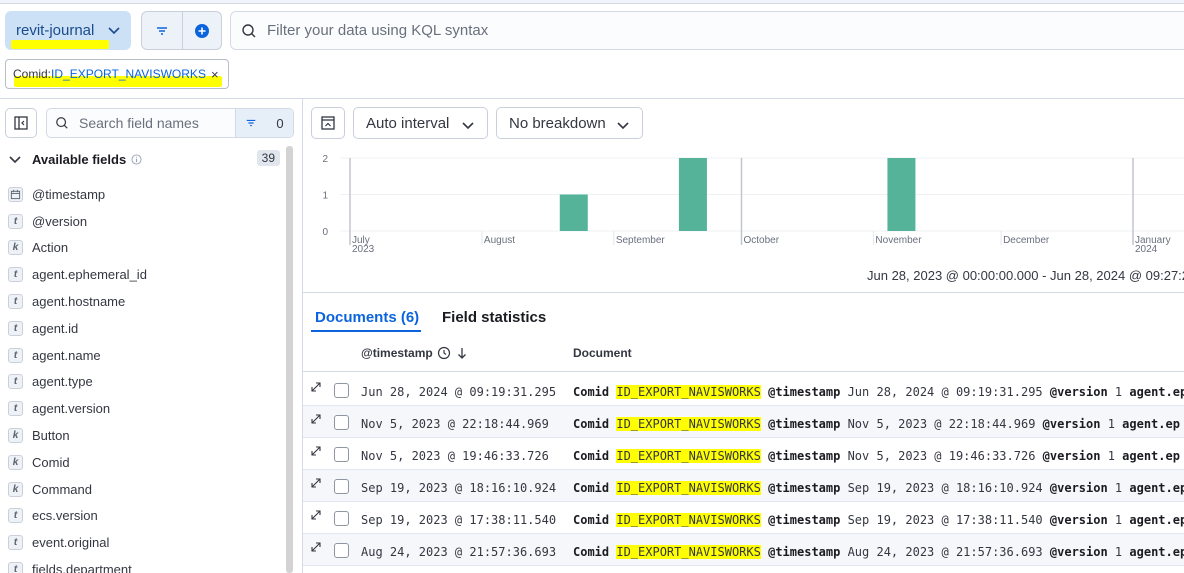 This screenshot has height=573, width=1184. Describe the element at coordinates (455, 424) in the screenshot. I see `row-timestamp: Nov 5, 2023 @ 22:18:44.969` at that location.